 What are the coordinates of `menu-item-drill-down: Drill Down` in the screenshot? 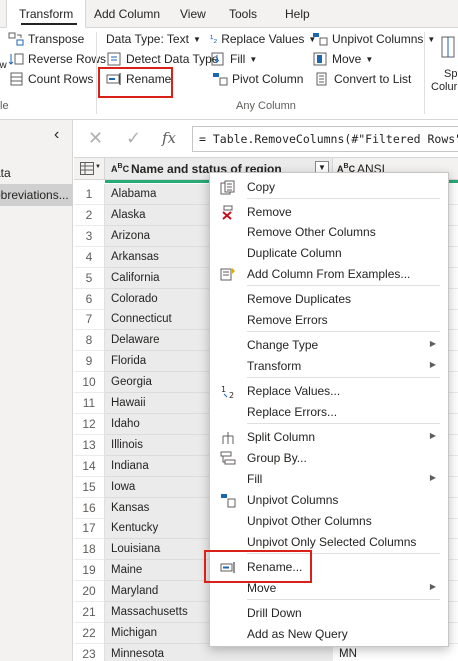 It's located at (329, 613).